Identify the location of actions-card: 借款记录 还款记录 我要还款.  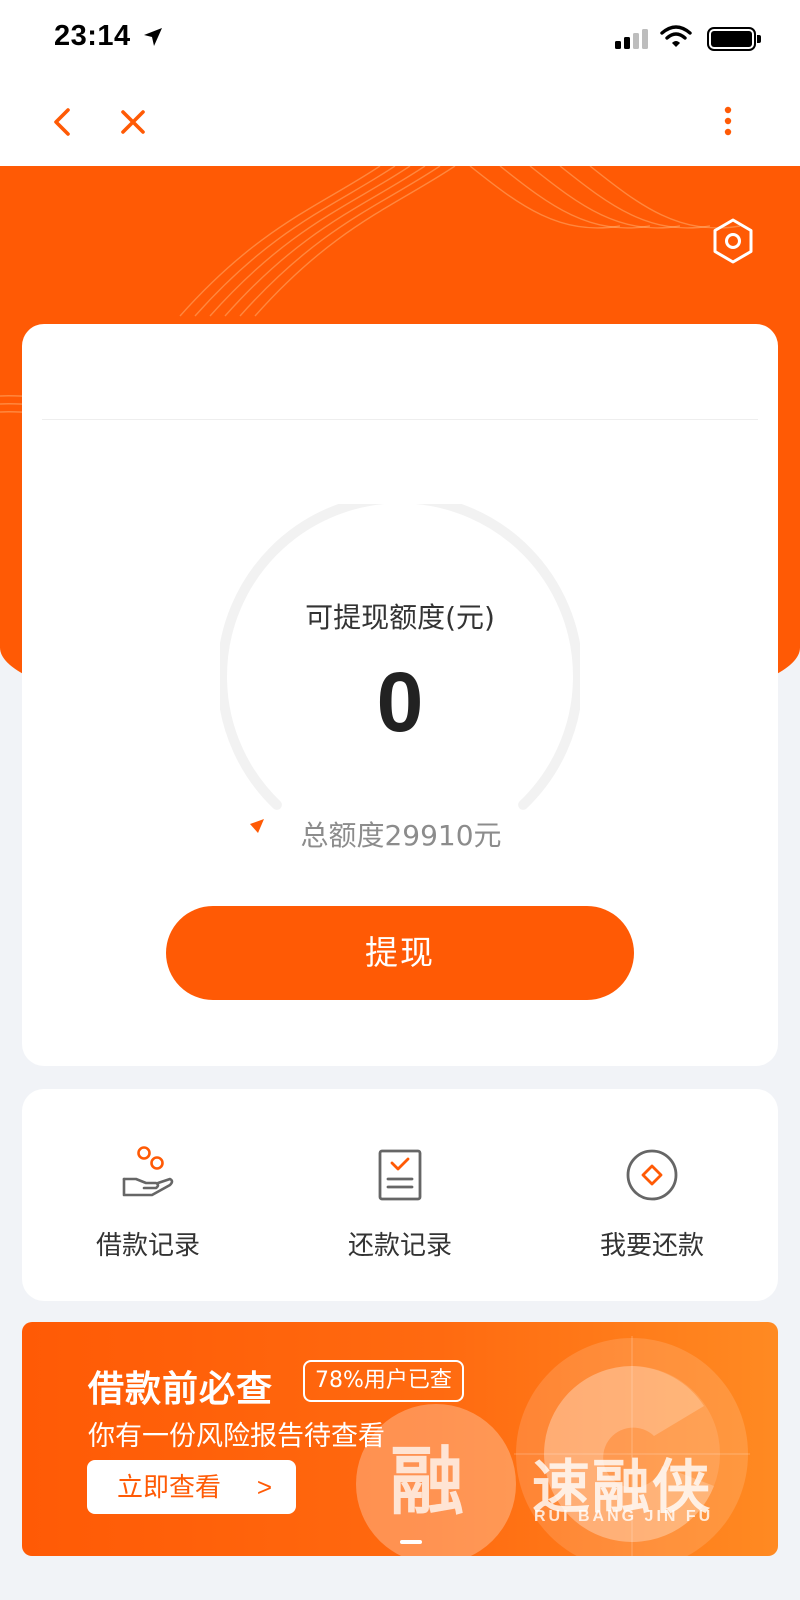
(400, 1195).